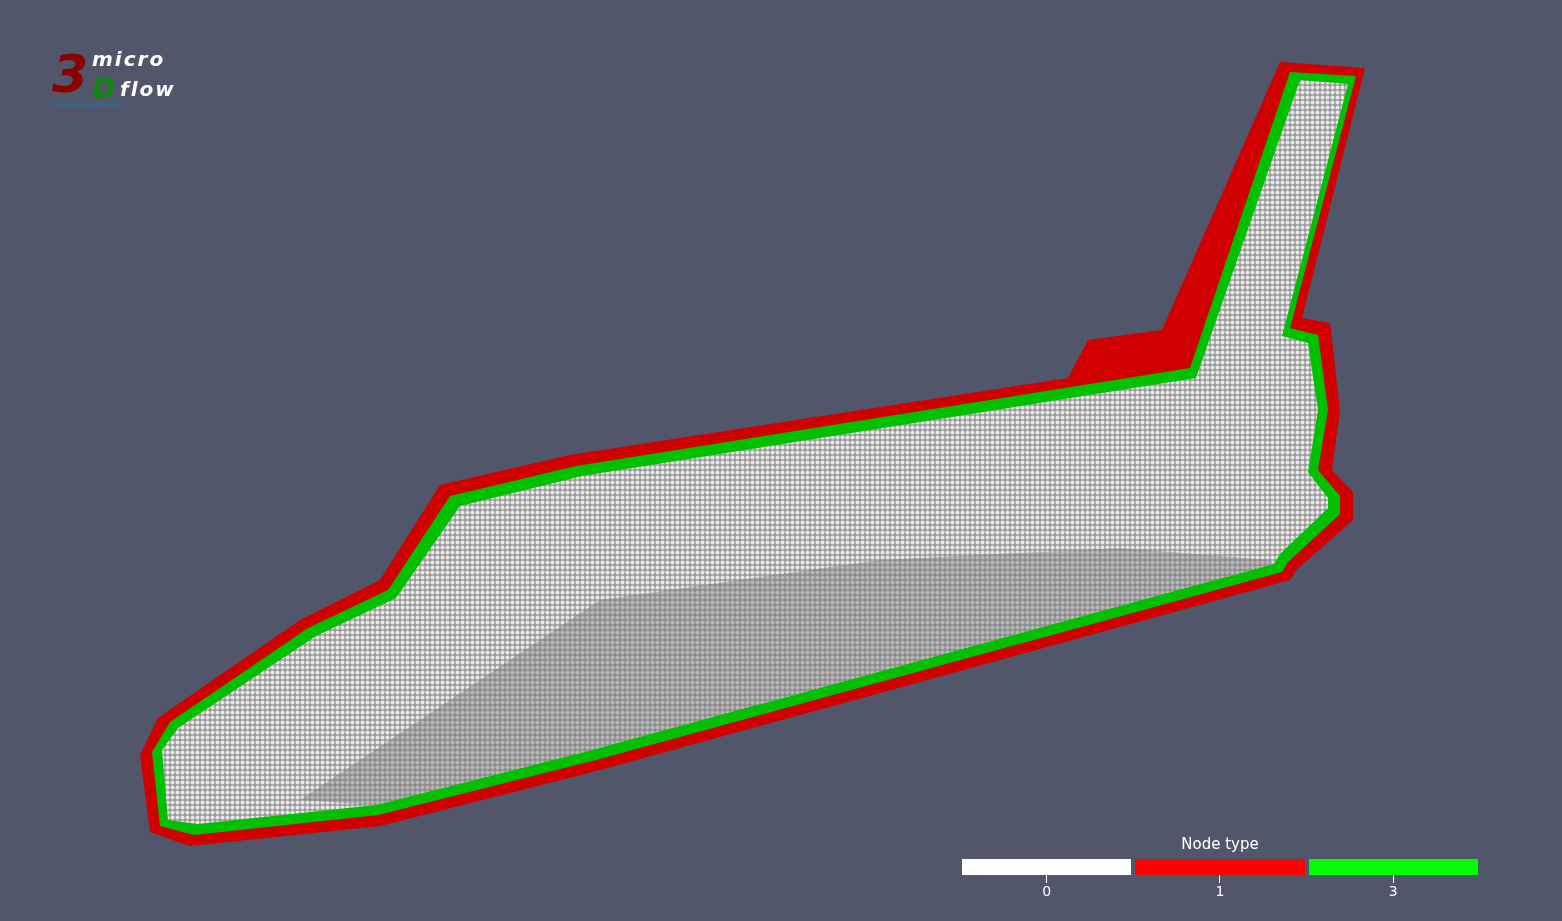 The image size is (1562, 921). What do you see at coordinates (1393, 891) in the screenshot?
I see `legend-label: 3` at bounding box center [1393, 891].